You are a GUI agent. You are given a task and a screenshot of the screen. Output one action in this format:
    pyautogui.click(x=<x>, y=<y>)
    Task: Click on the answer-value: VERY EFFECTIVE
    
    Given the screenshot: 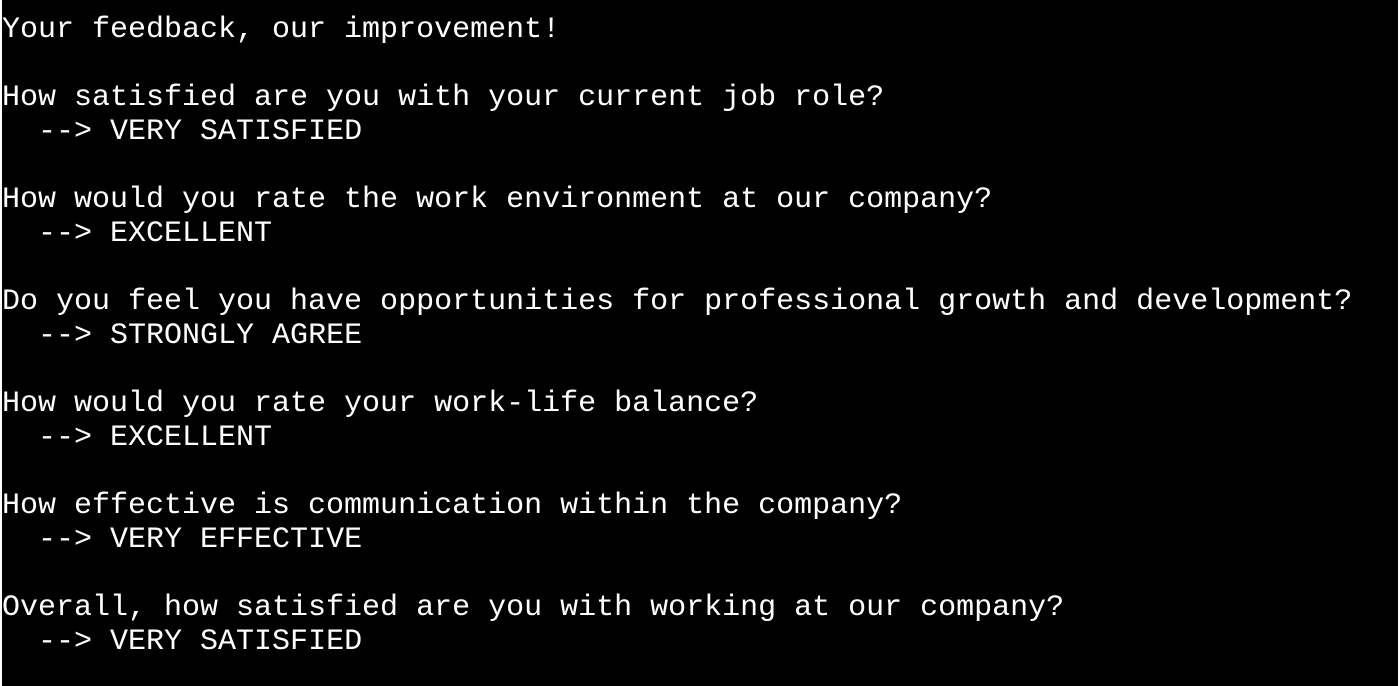 What is the action you would take?
    pyautogui.click(x=236, y=540)
    